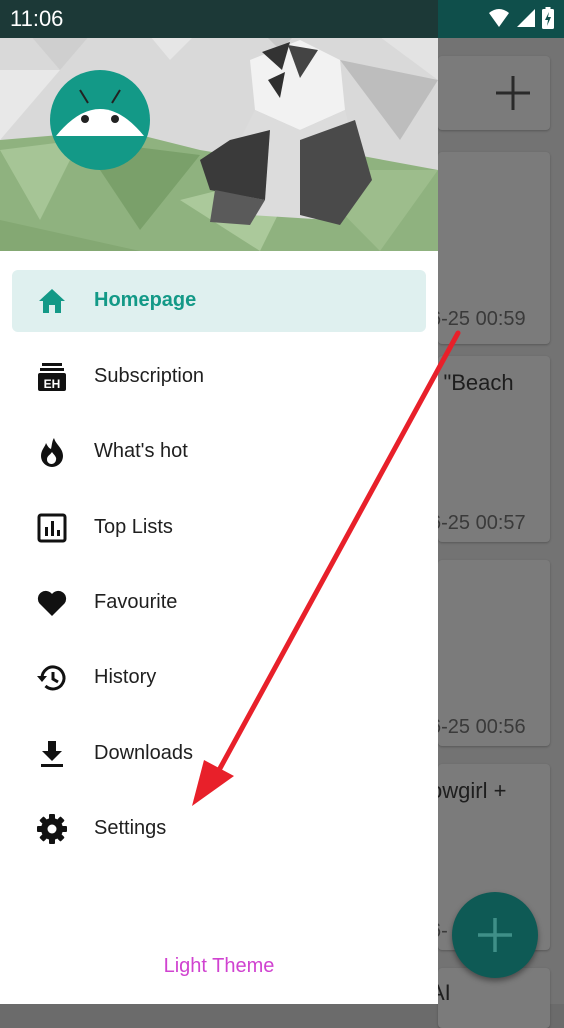  Describe the element at coordinates (143, 753) in the screenshot. I see `menu-item-label: Downloads` at that location.